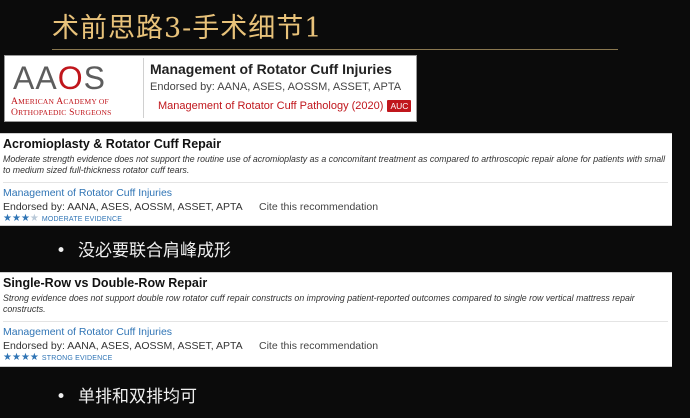 This screenshot has height=418, width=690. I want to click on star-empty-icon: ★, so click(34, 218).